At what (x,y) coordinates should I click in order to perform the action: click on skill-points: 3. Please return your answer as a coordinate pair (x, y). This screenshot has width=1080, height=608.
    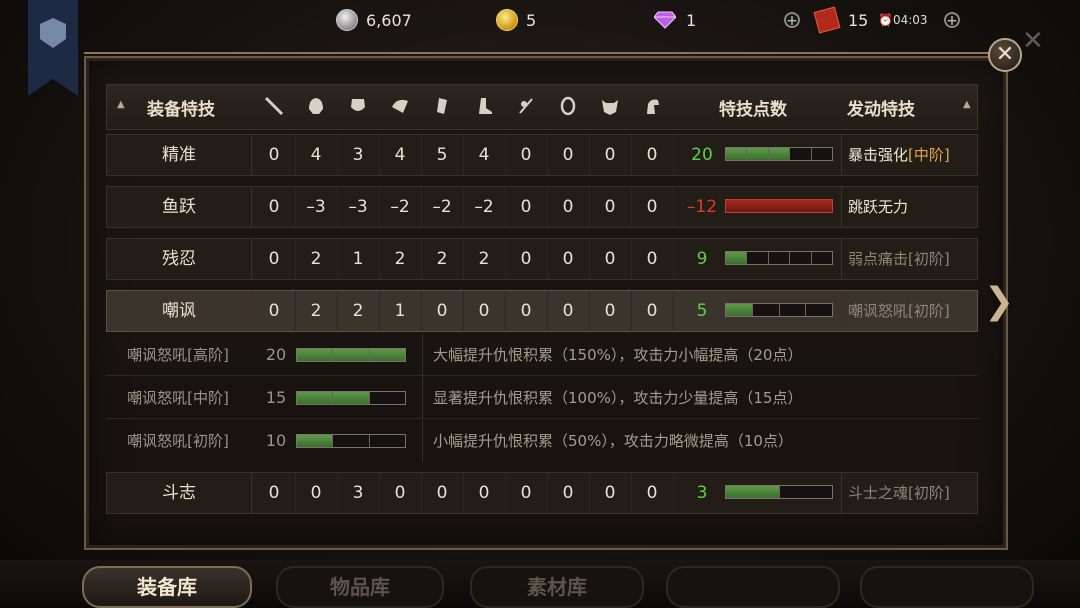
    Looking at the image, I should click on (702, 493).